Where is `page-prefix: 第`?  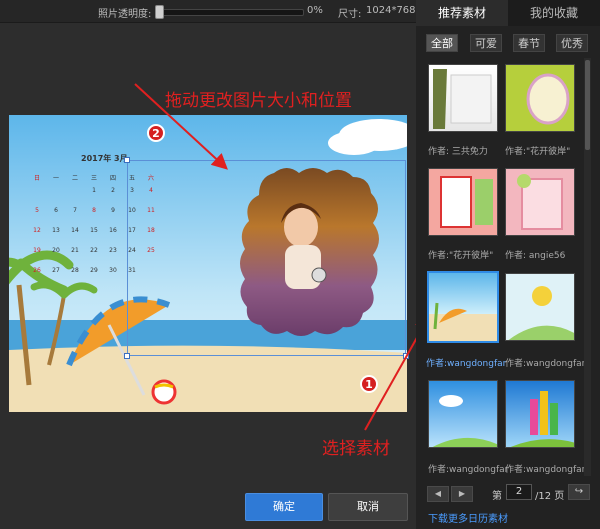 page-prefix: 第 is located at coordinates (497, 496).